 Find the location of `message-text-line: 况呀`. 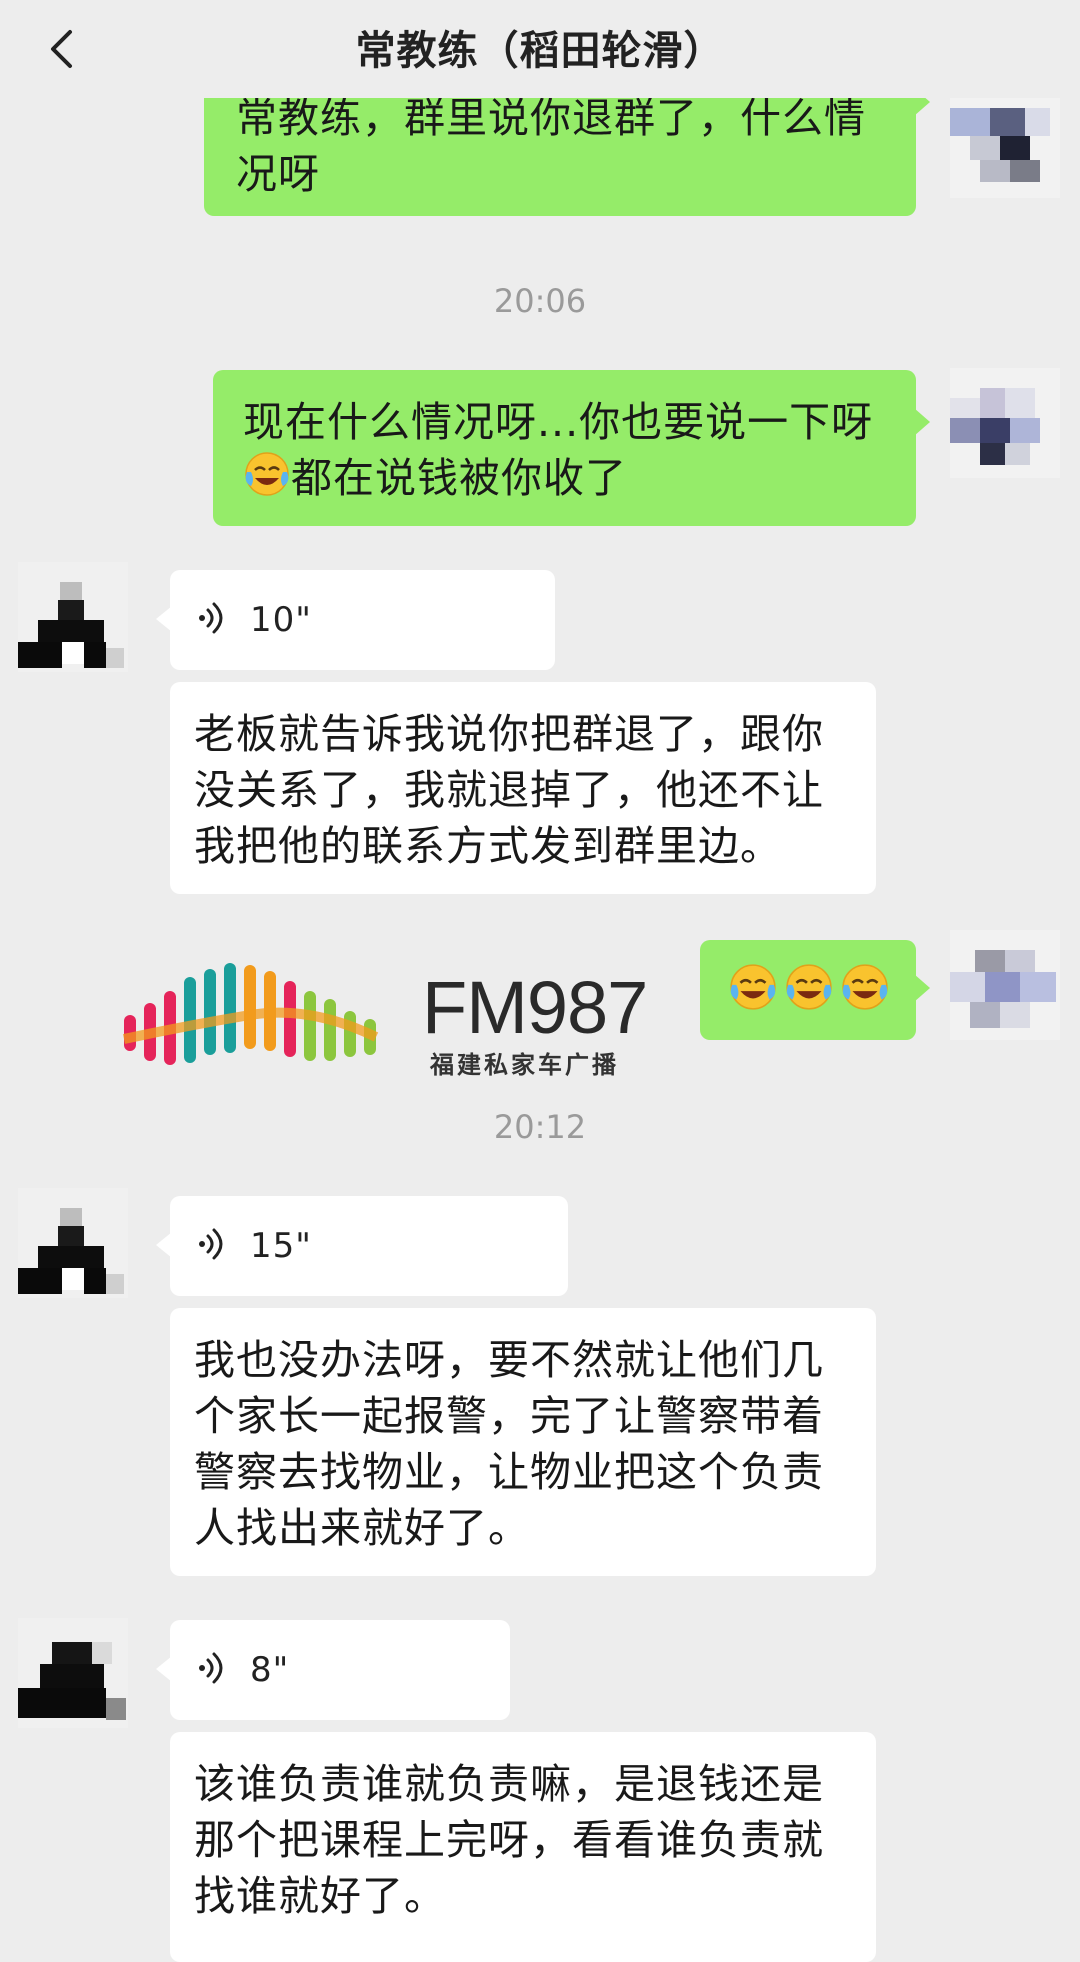

message-text-line: 况呀 is located at coordinates (278, 174).